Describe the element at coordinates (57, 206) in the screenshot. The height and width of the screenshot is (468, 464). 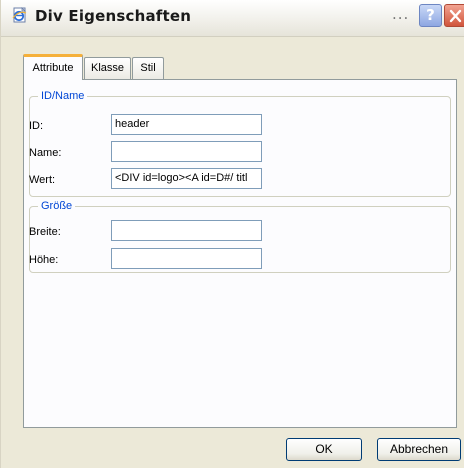
I see `size-legend: Größe` at that location.